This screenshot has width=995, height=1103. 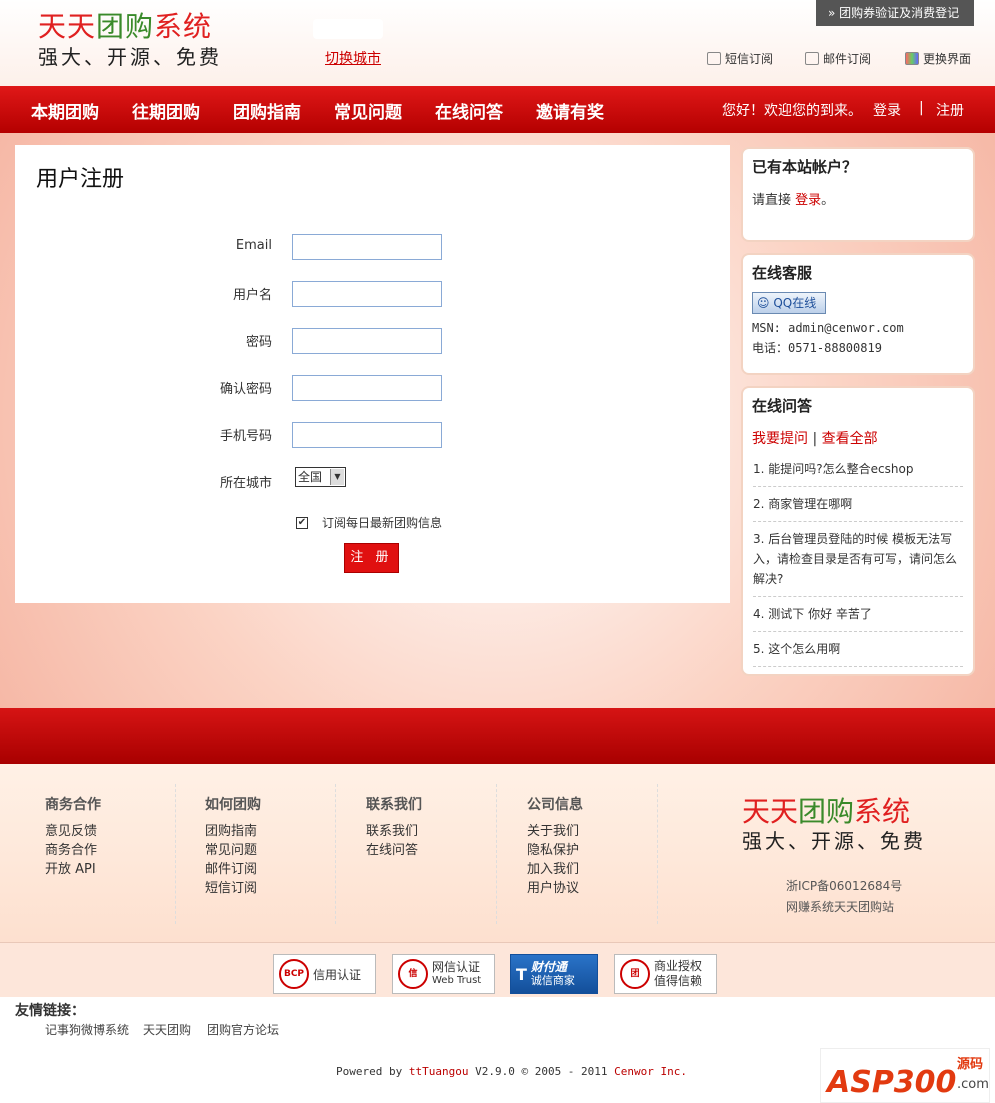 I want to click on watermark-main: ASP300, so click(x=892, y=1082).